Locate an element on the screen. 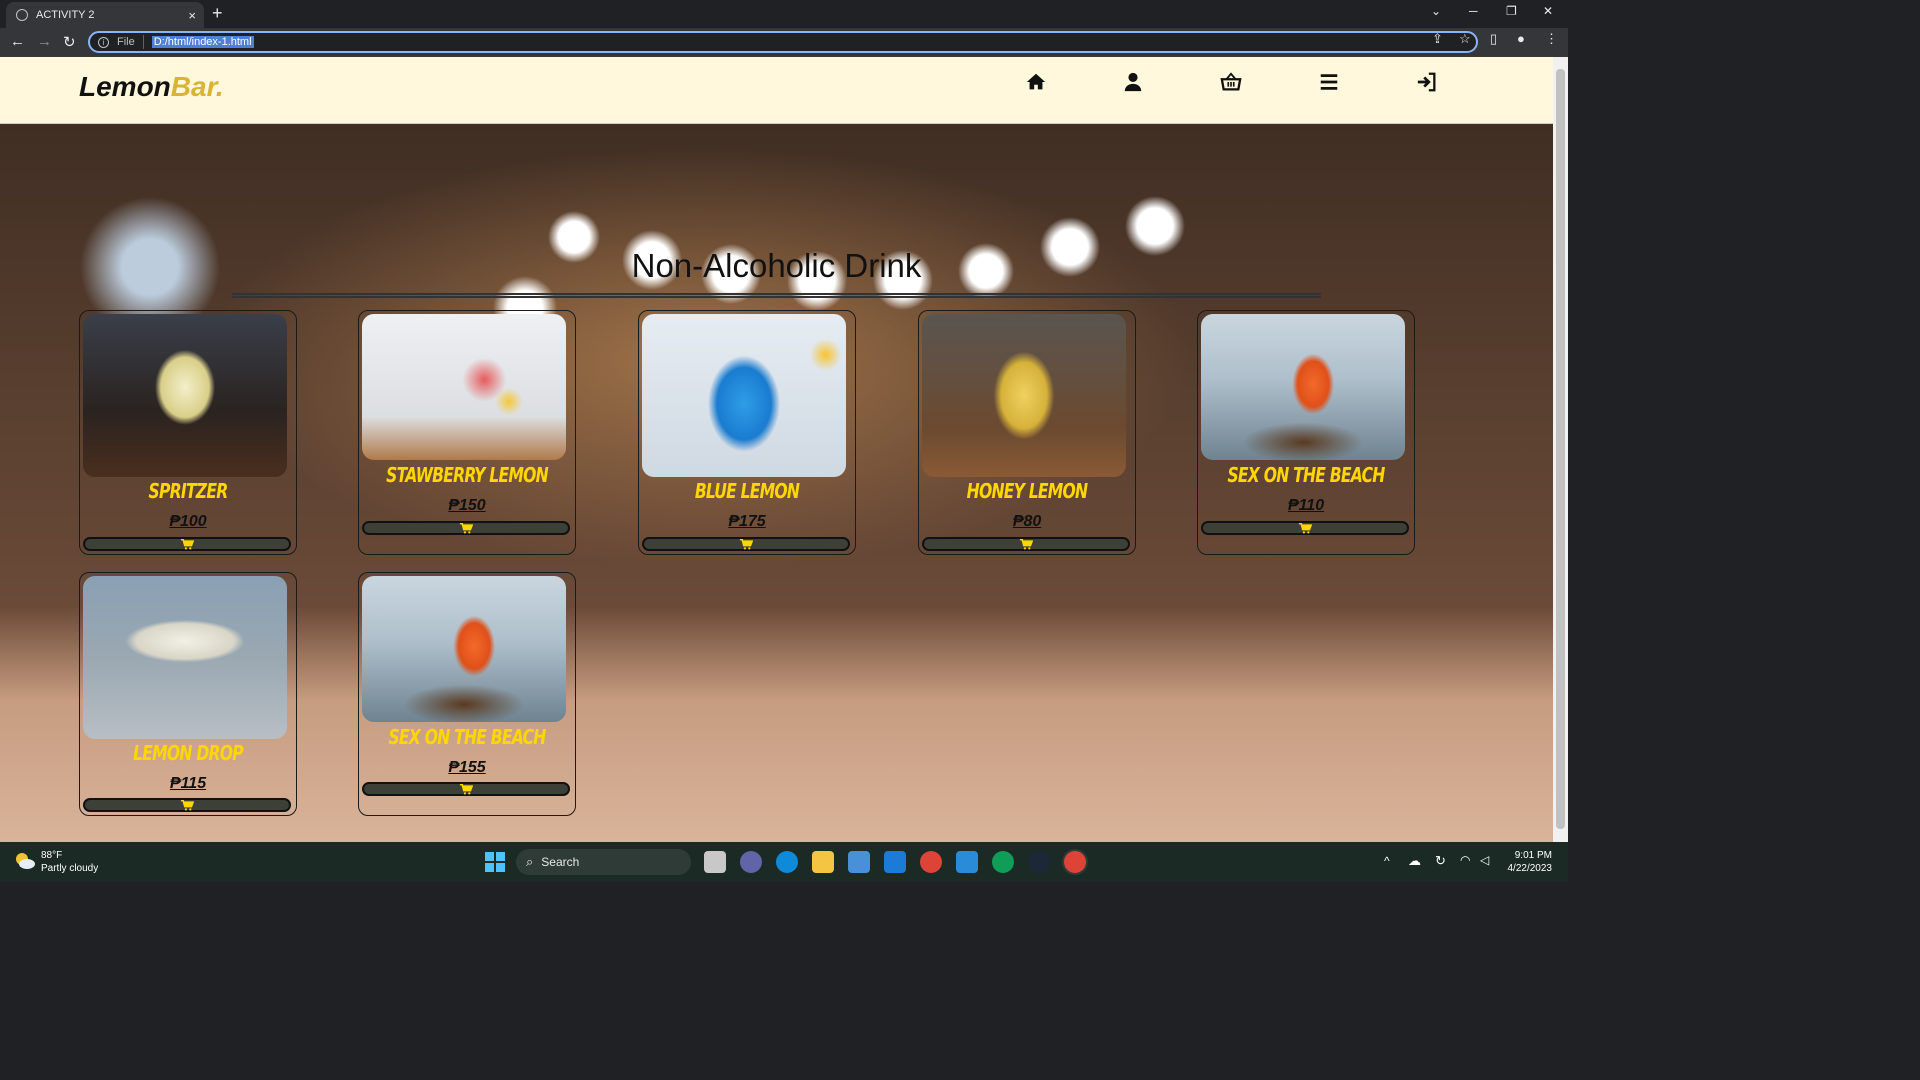 The width and height of the screenshot is (1920, 1080). tab-title: ACTIVITY 2 is located at coordinates (65, 15).